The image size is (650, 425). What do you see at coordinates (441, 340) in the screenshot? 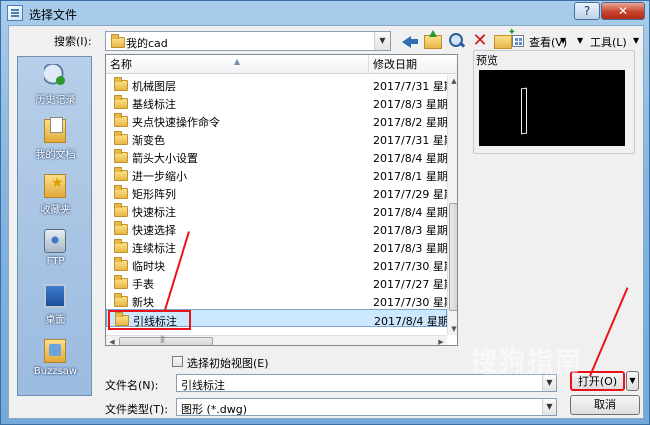
I see `scroll-right-icon: ▶` at bounding box center [441, 340].